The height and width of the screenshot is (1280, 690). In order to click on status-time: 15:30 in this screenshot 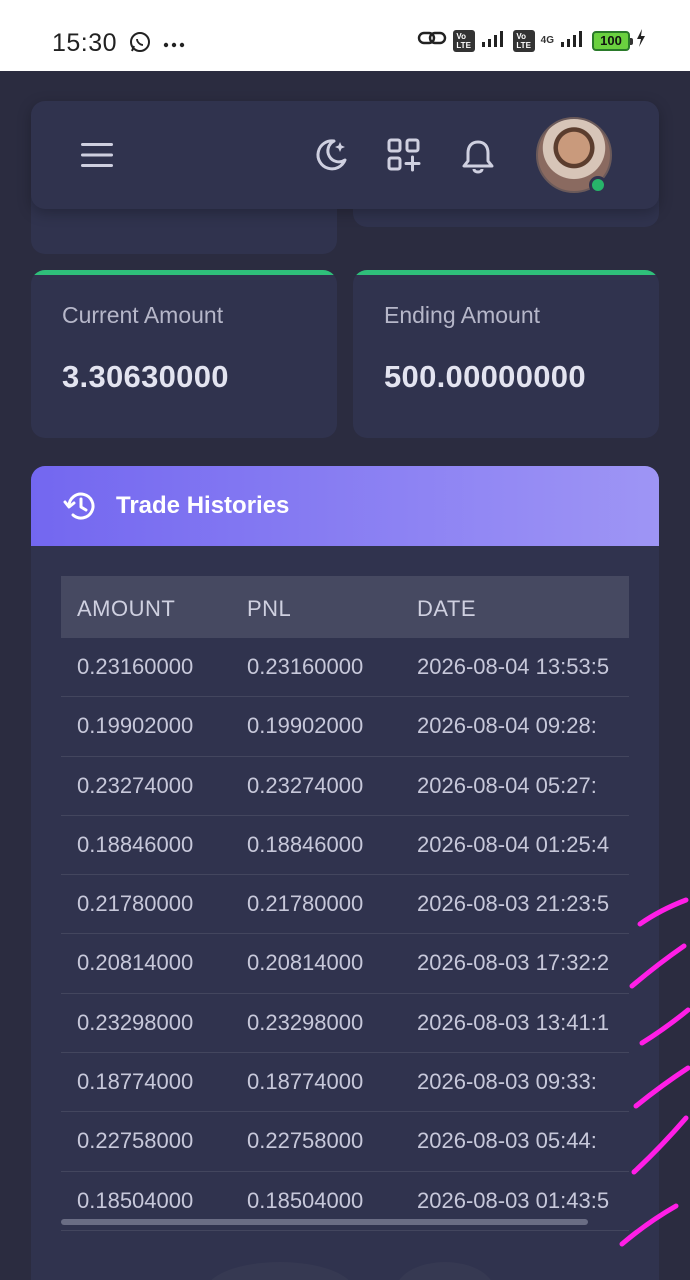, I will do `click(85, 43)`.